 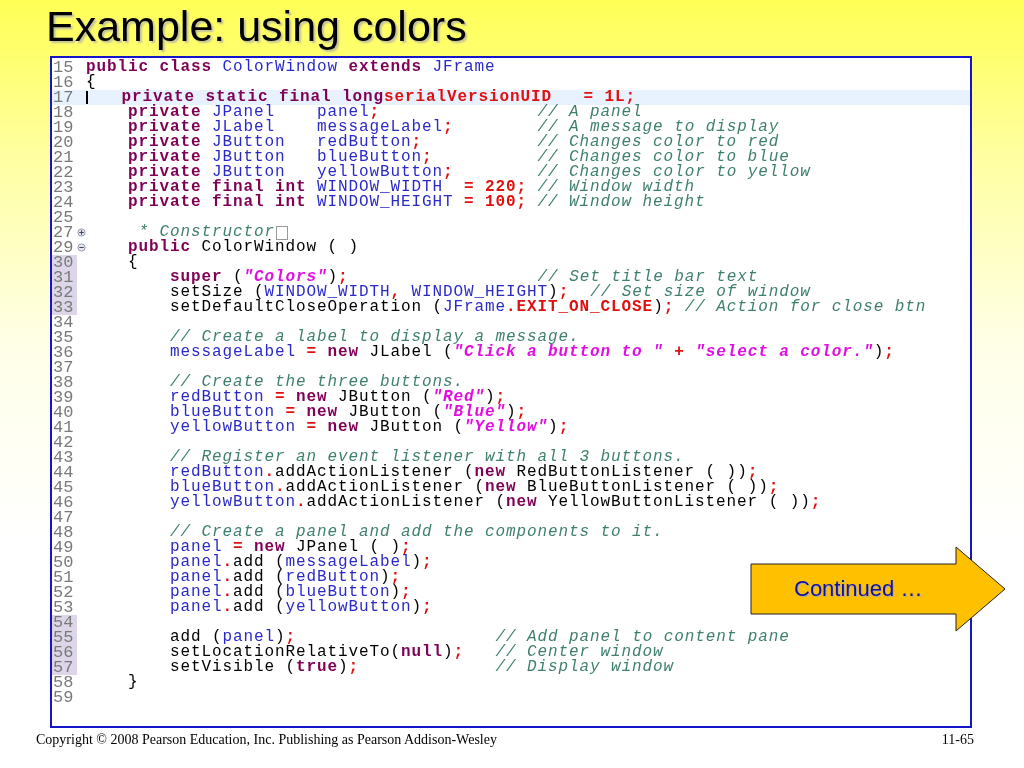 What do you see at coordinates (374, 337) in the screenshot?
I see `code-line: // Create a label to display a message.` at bounding box center [374, 337].